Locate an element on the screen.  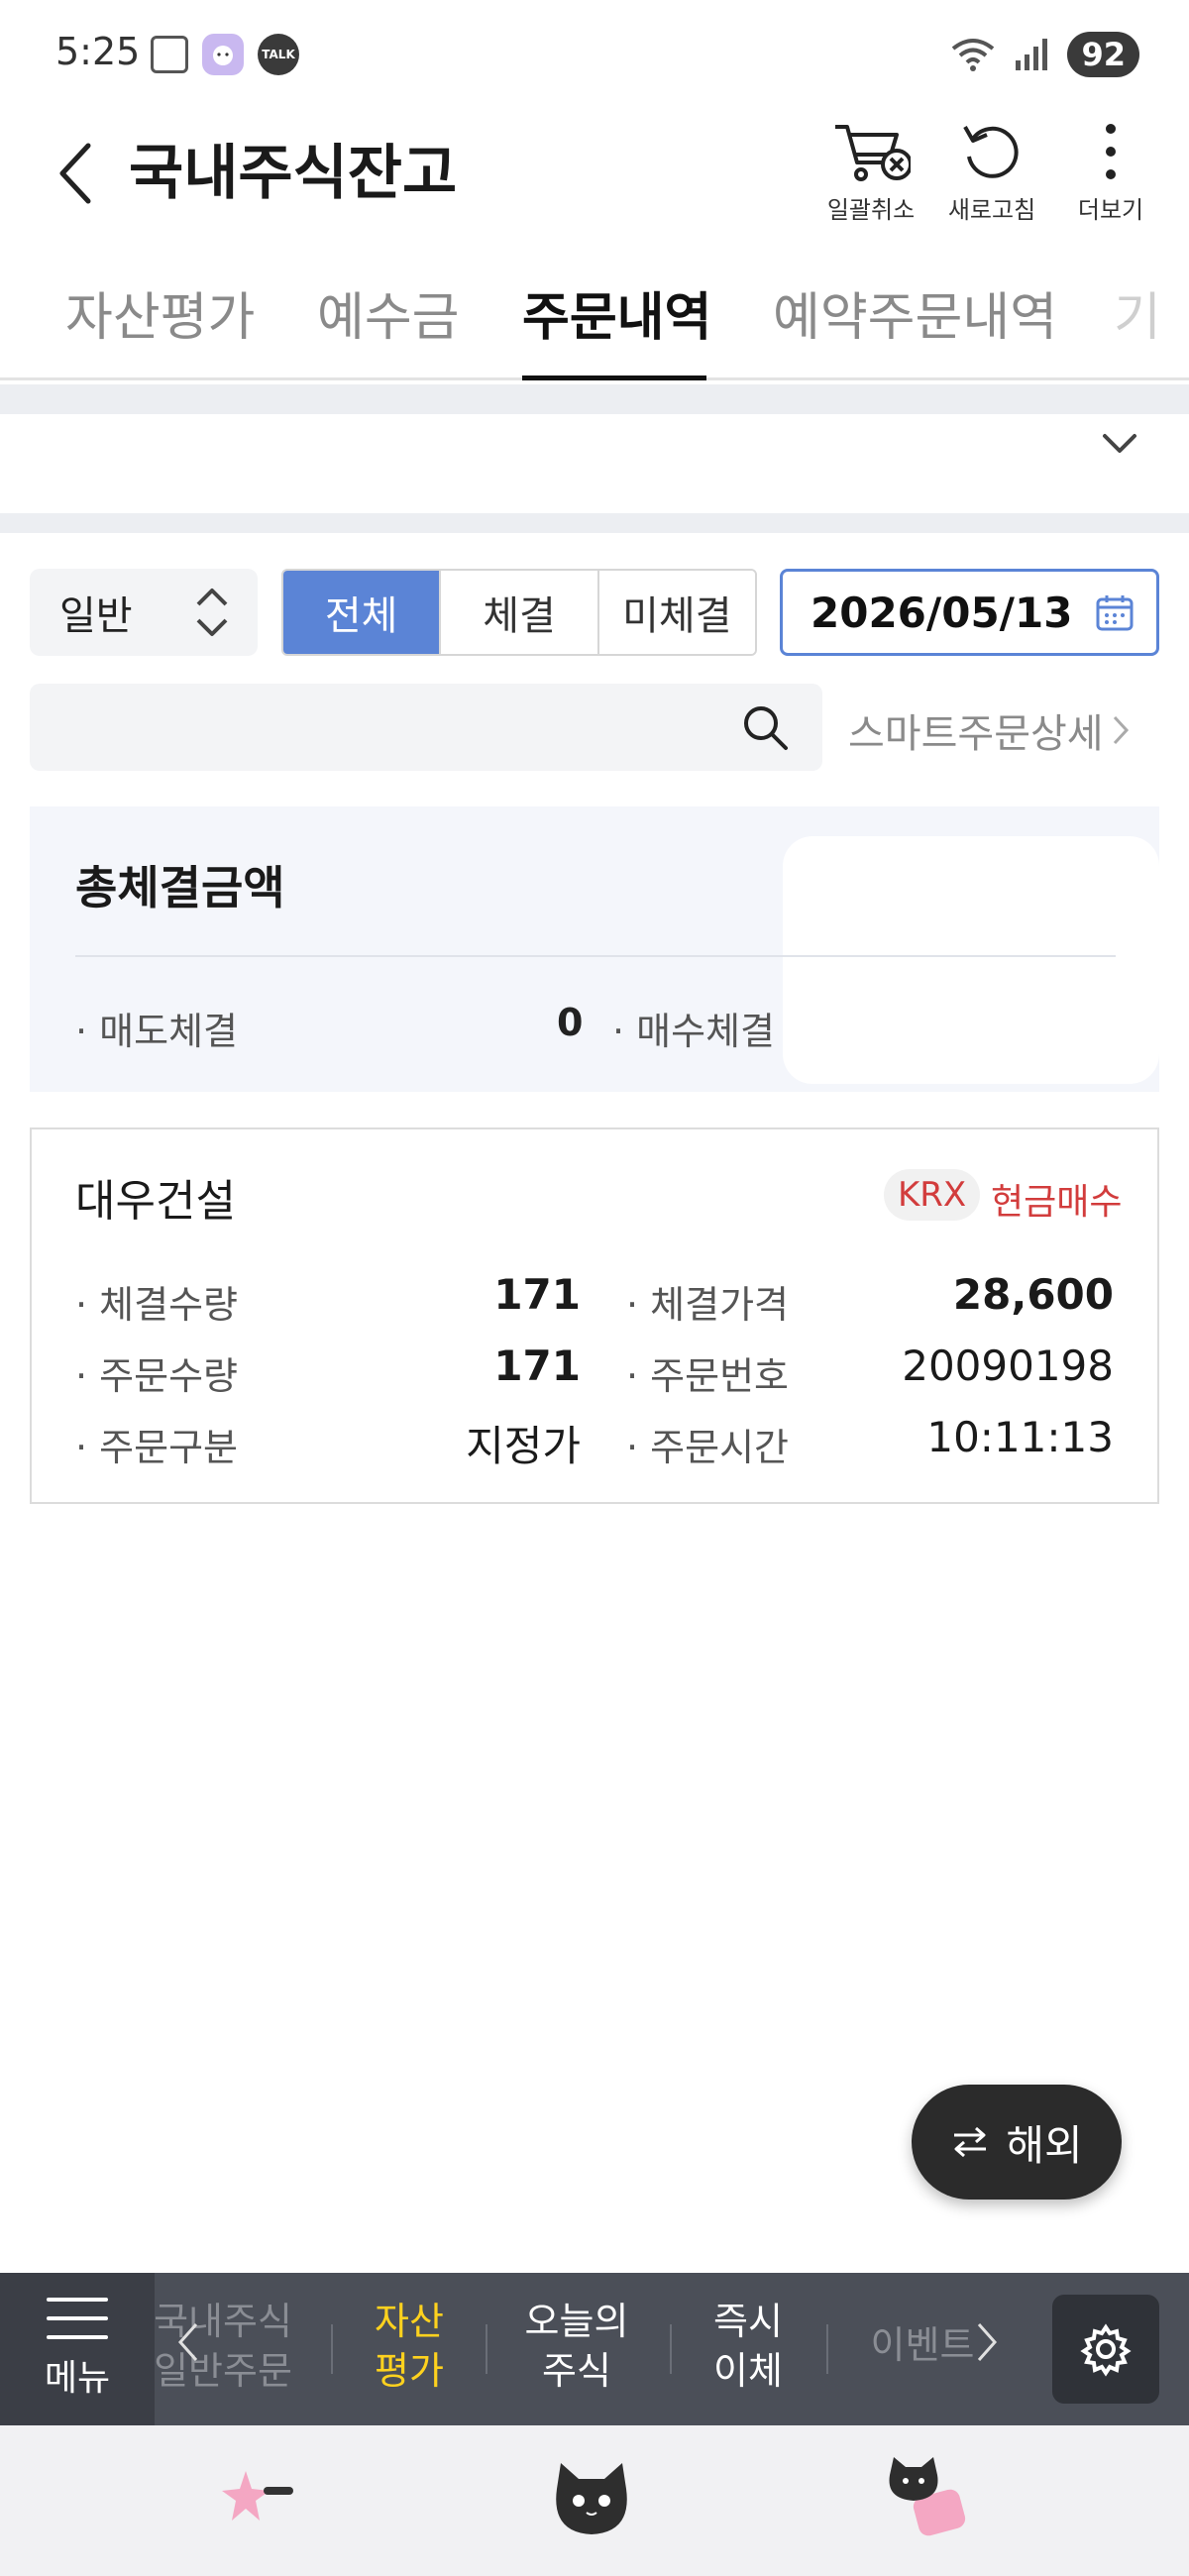
buy-filled-label: · 매수체결 is located at coordinates (694, 1031).